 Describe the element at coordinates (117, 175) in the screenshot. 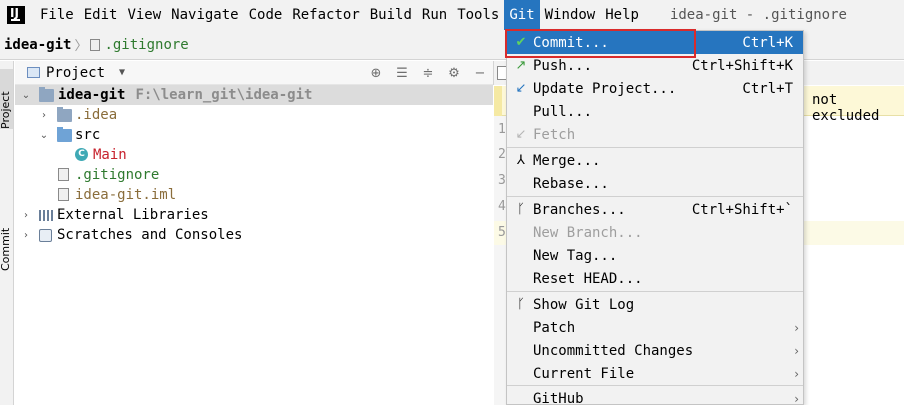

I see `tree-gitignore-label: .gitignore` at that location.